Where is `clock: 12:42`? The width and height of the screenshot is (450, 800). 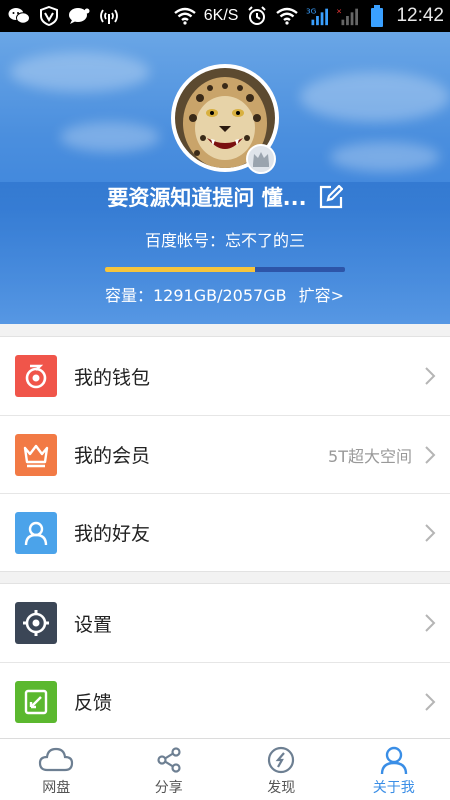 clock: 12:42 is located at coordinates (420, 15).